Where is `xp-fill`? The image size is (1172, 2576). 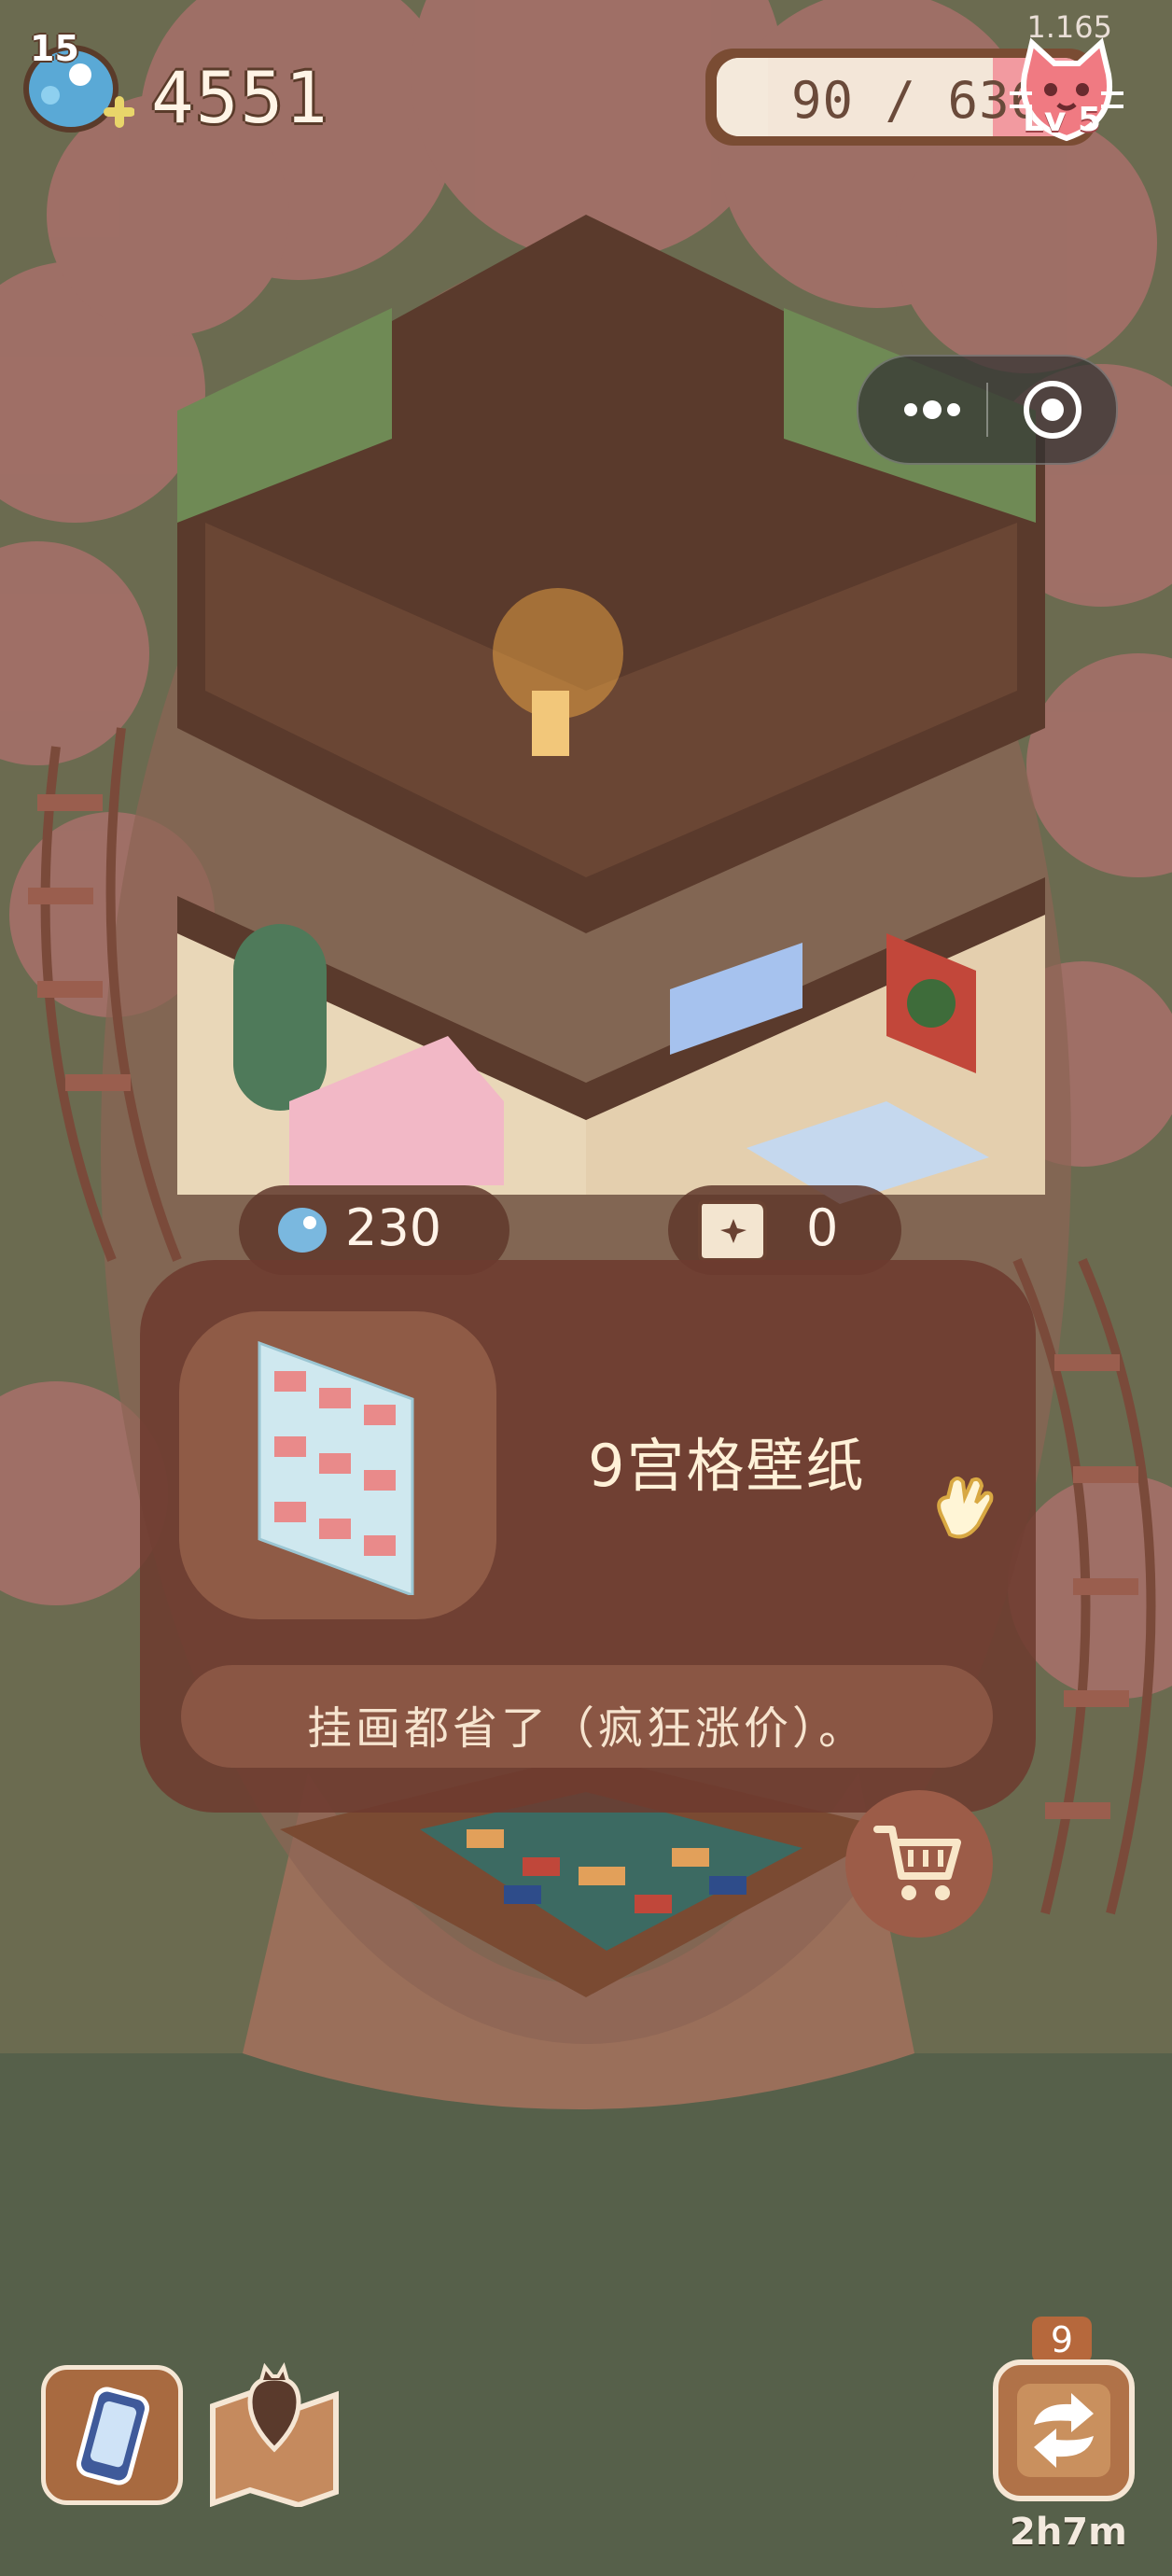
xp-fill is located at coordinates (743, 97).